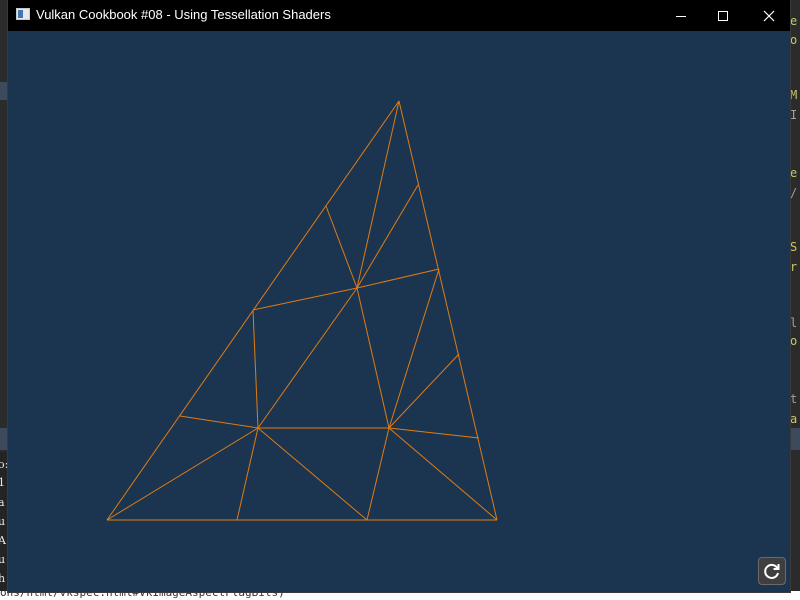 Image resolution: width=800 pixels, height=600 pixels. I want to click on background-editor-left: o: 1 a u A u h, so click(4, 300).